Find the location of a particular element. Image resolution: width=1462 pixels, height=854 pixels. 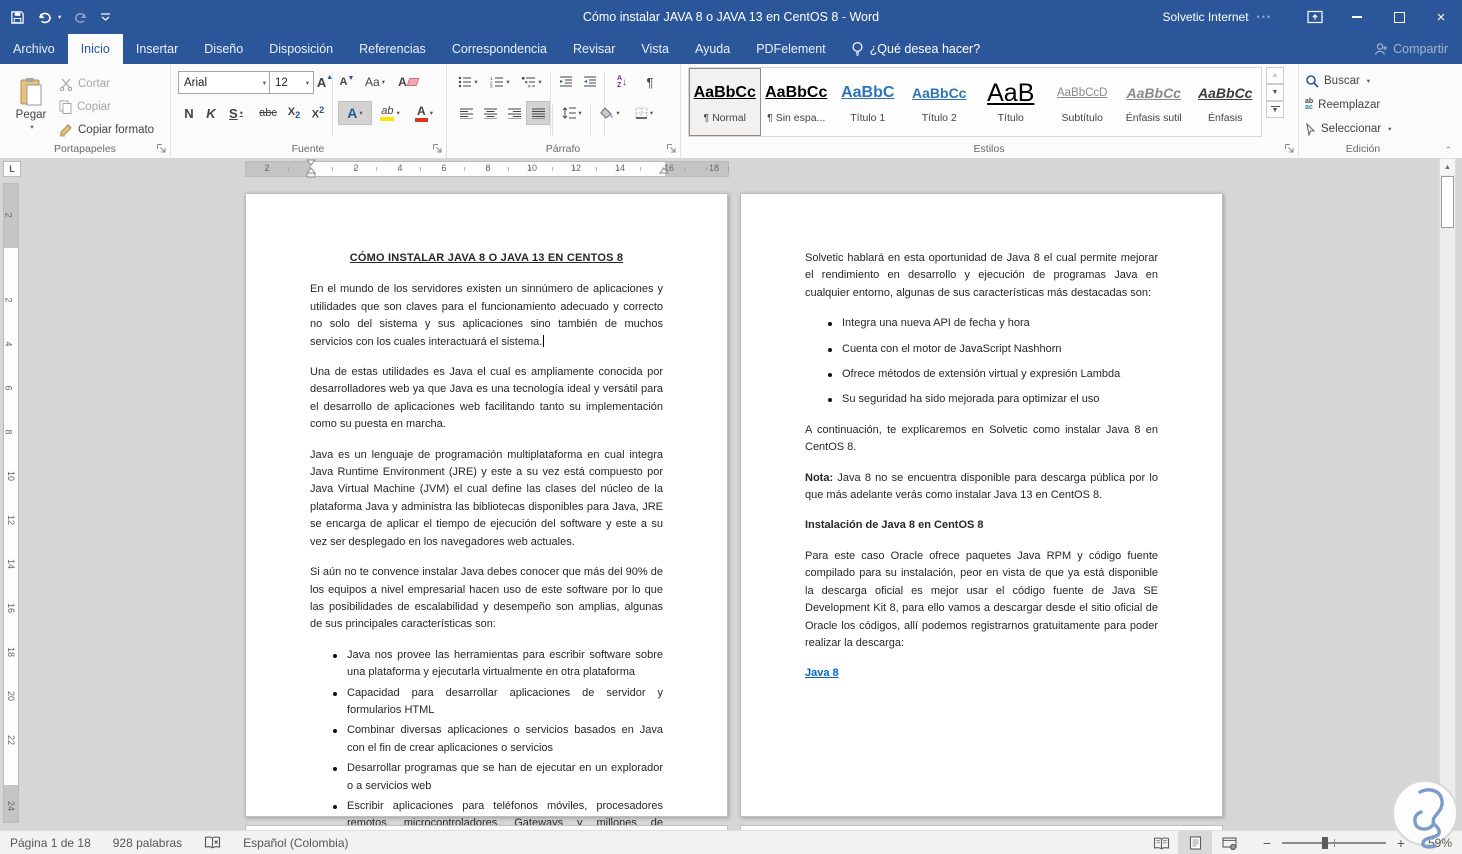

borders-button: ▾ is located at coordinates (644, 113).